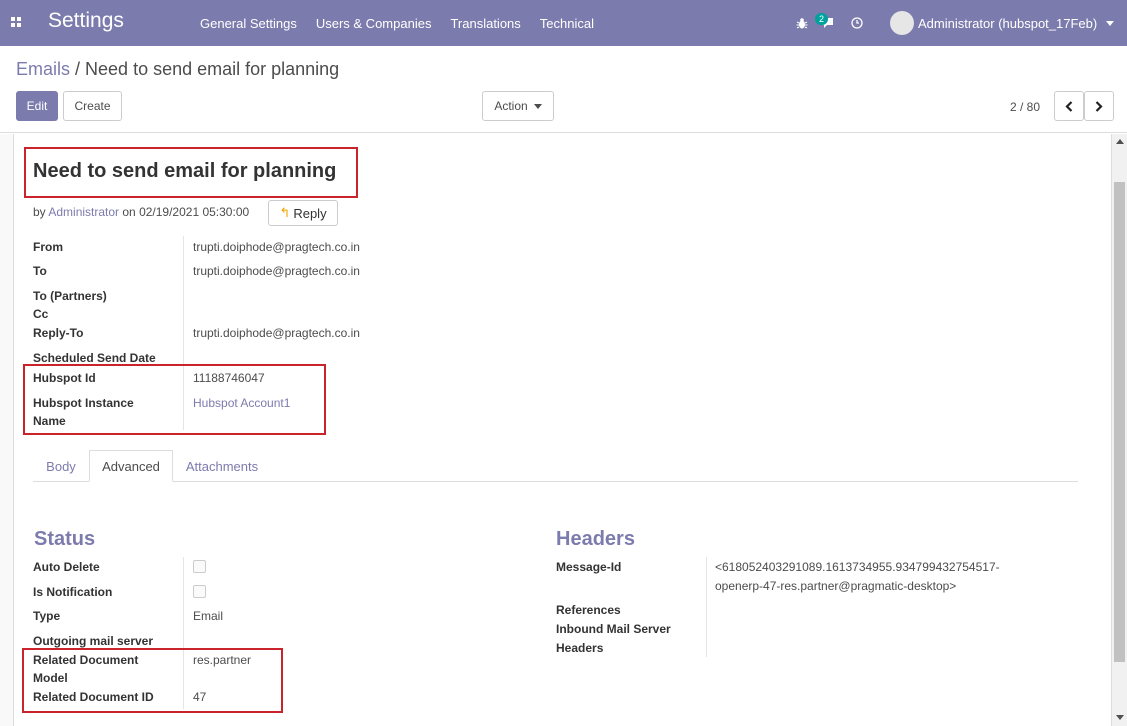  I want to click on hubspot-instance-label-cont: Name, so click(49, 421).